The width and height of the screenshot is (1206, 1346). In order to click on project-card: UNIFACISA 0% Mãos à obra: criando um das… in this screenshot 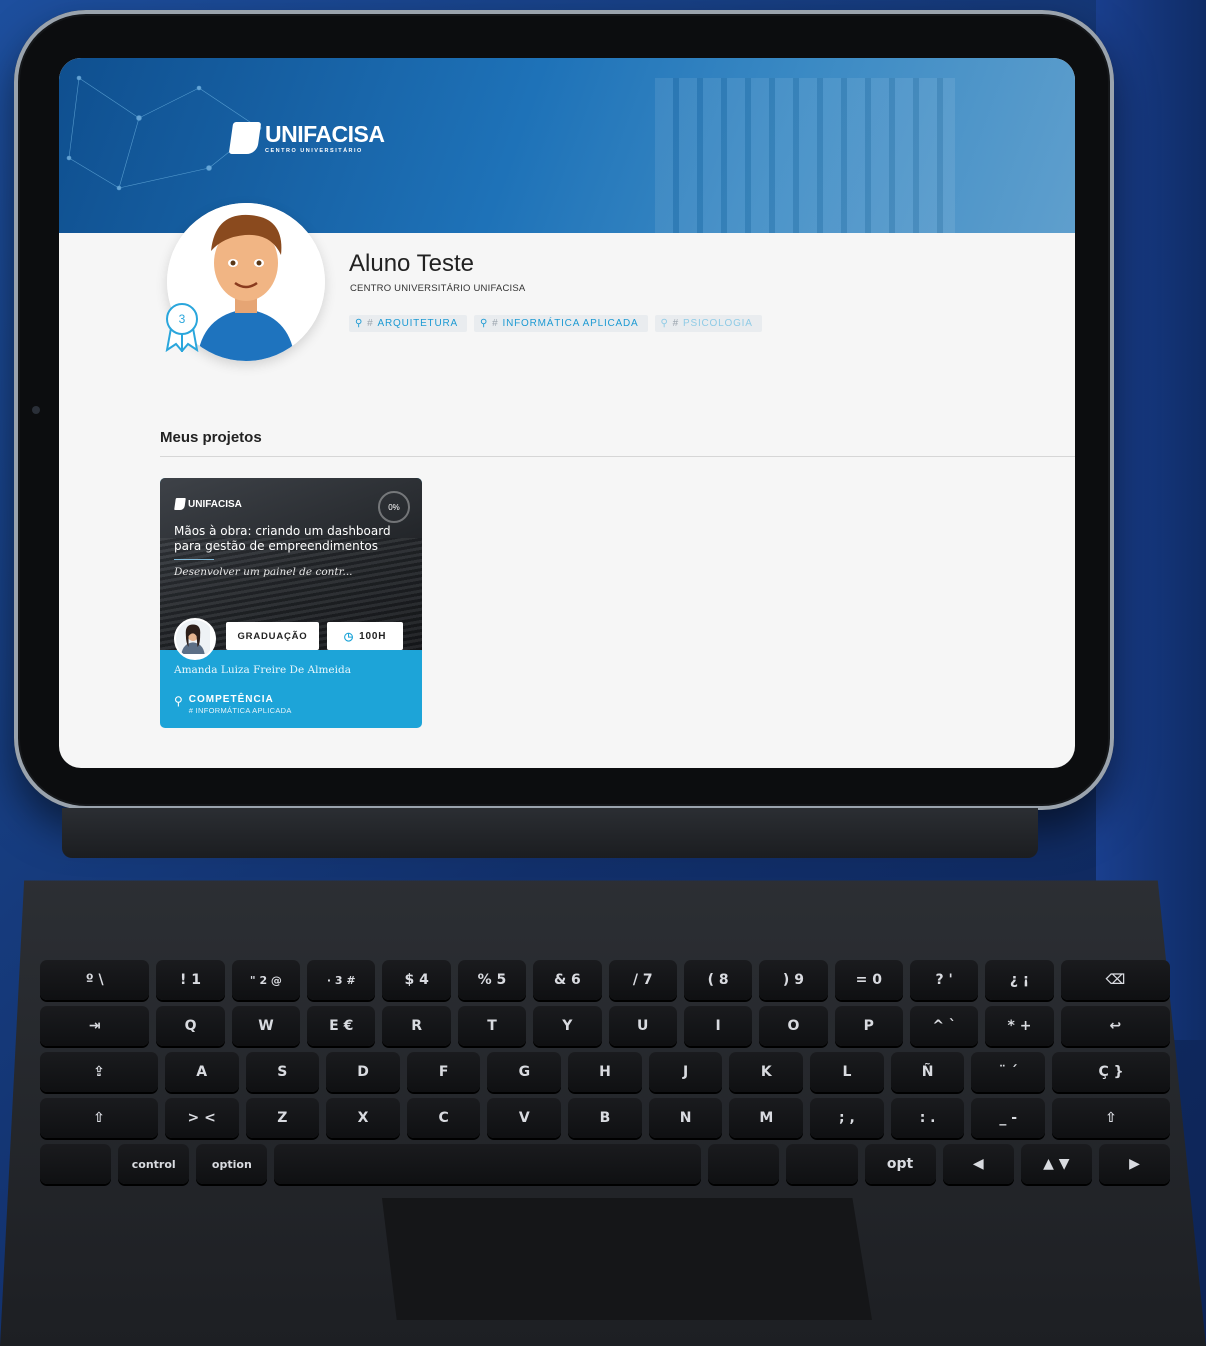, I will do `click(291, 603)`.